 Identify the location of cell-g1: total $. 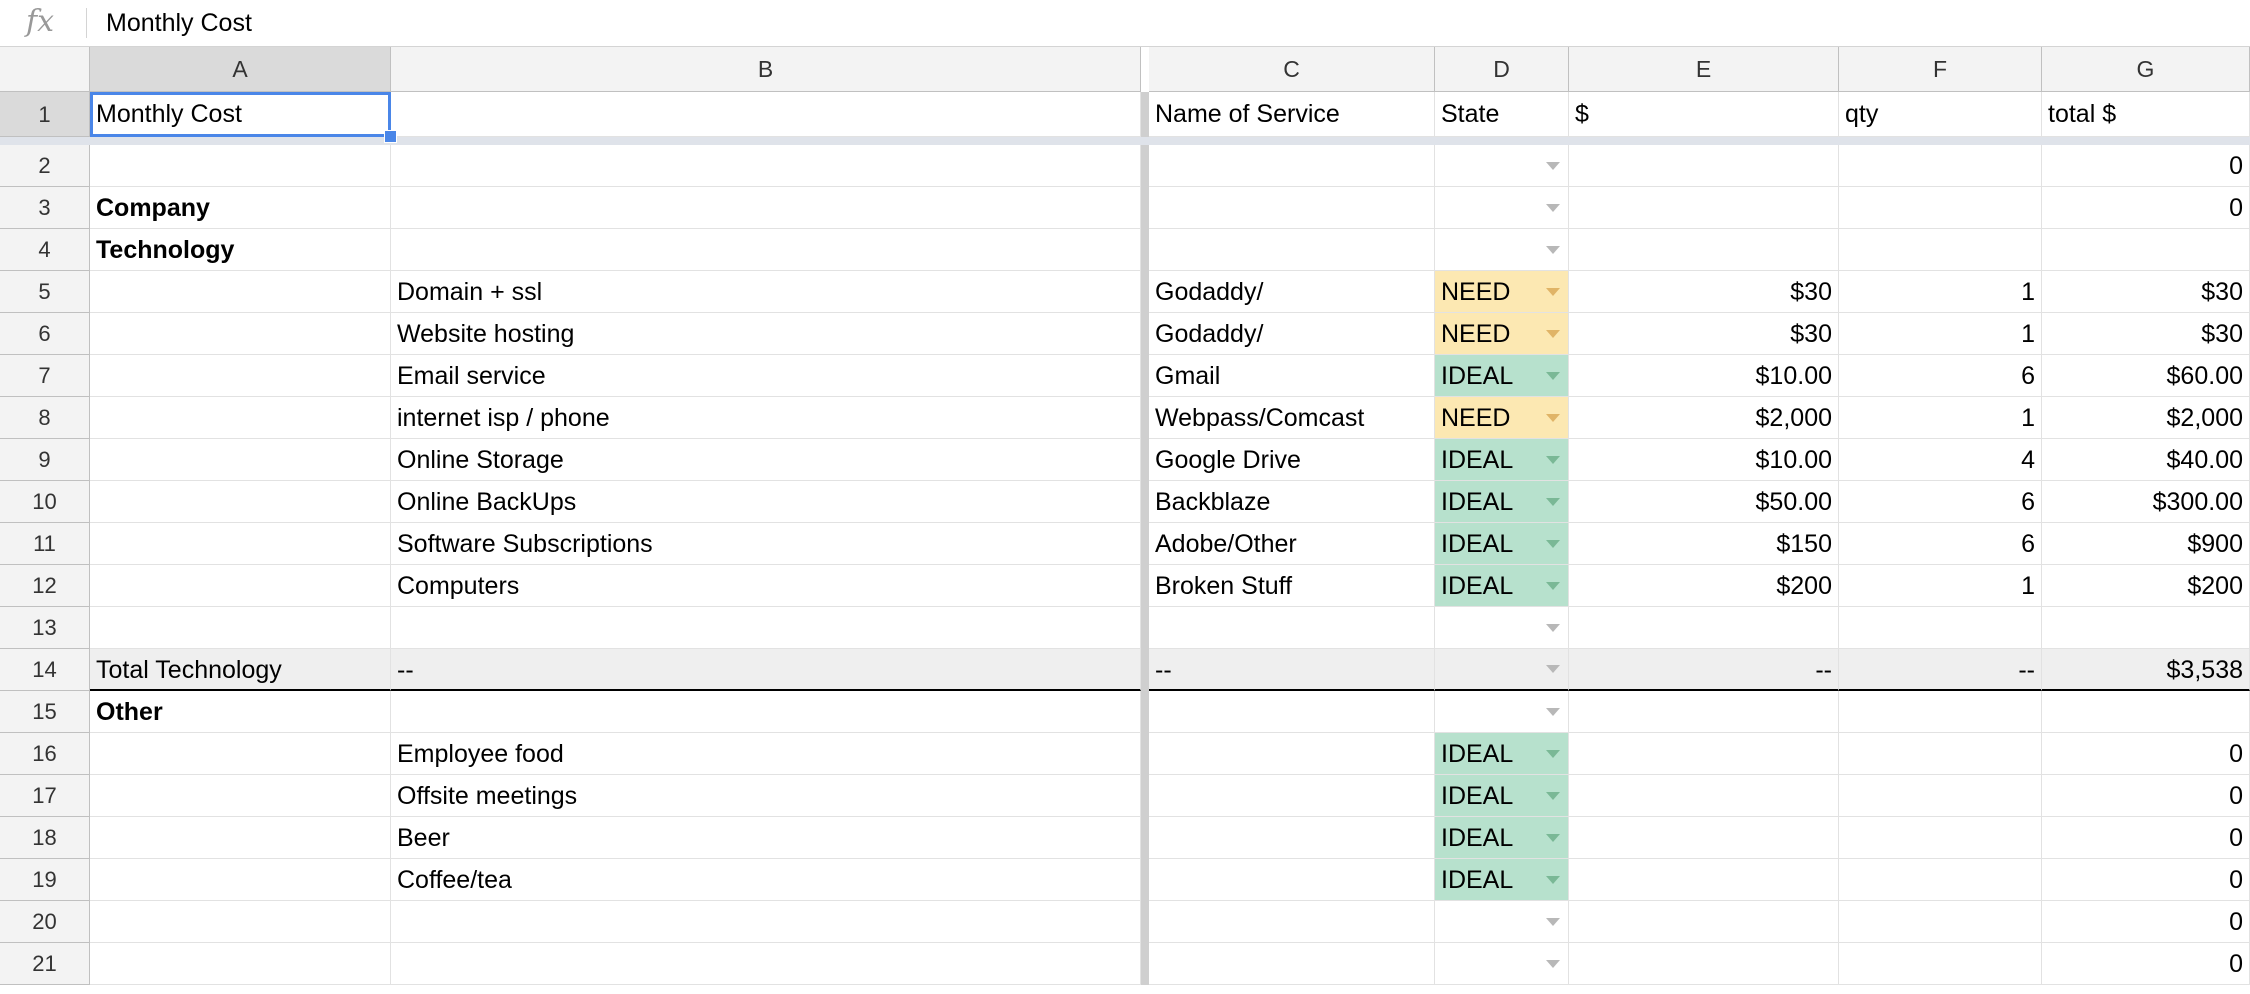
(2146, 114).